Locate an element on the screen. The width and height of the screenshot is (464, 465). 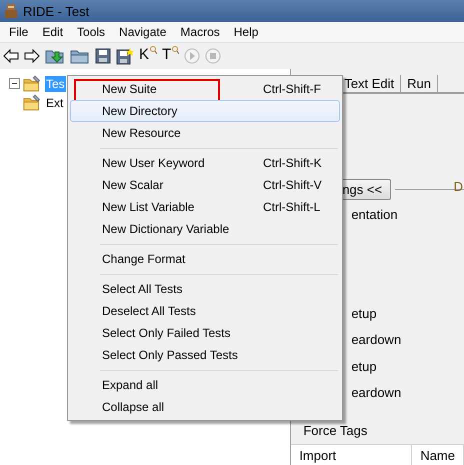
shortcut-text: Ctrl-Shift-K is located at coordinates (293, 163).